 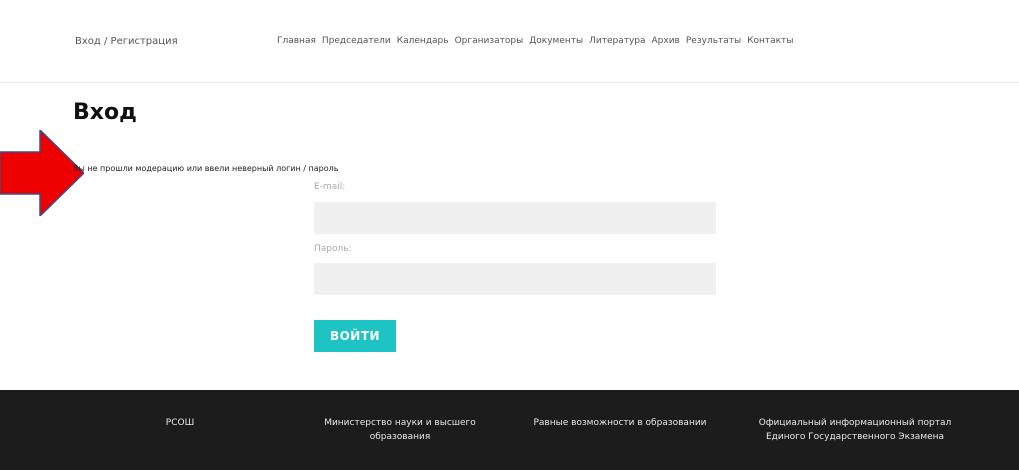 I want to click on nav-item-calendar: Календарь, so click(x=423, y=41).